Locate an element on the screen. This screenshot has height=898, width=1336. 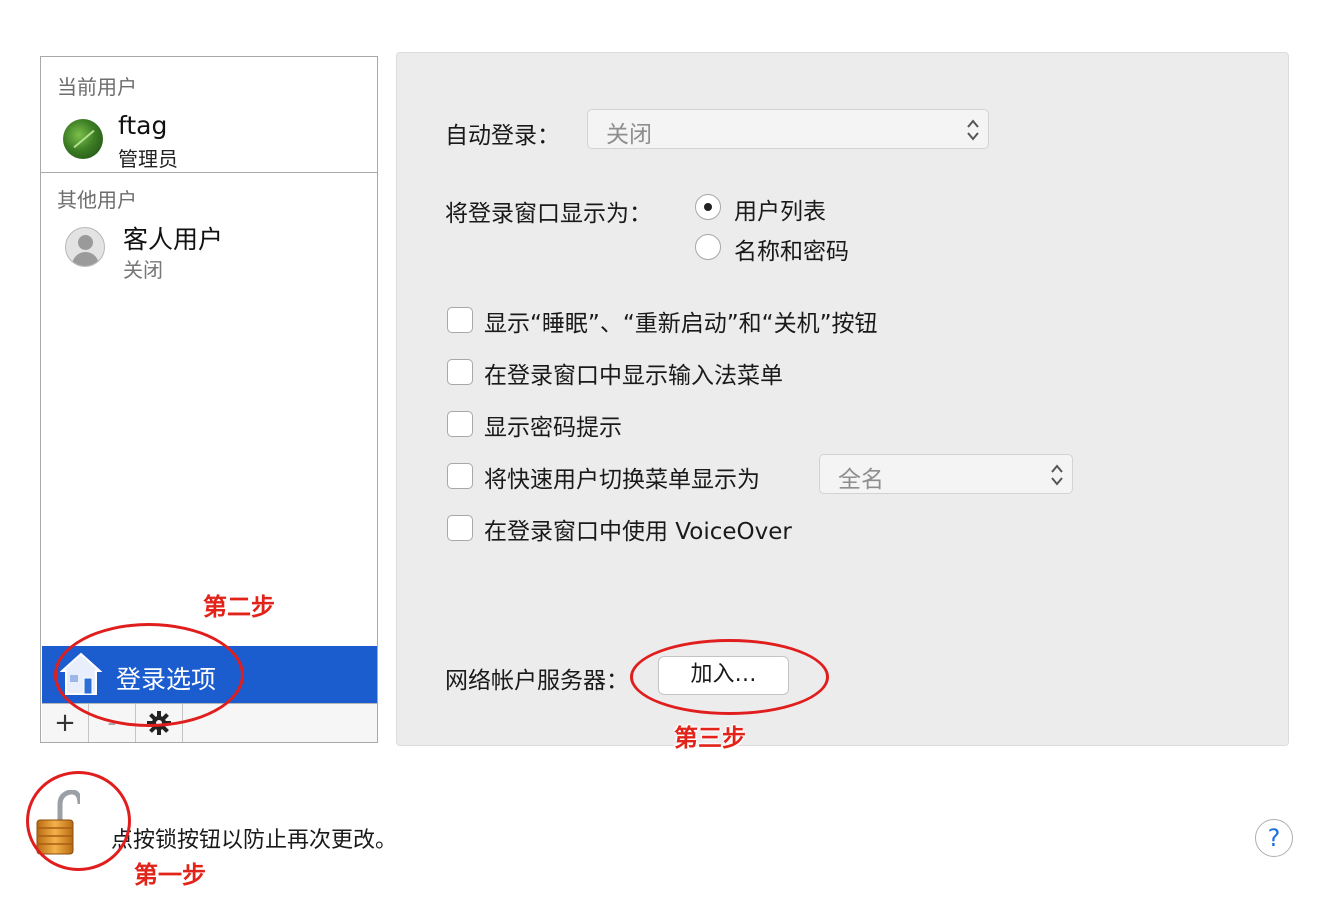
checkbox-label: 将快速用户切换菜单显示为 is located at coordinates (622, 480).